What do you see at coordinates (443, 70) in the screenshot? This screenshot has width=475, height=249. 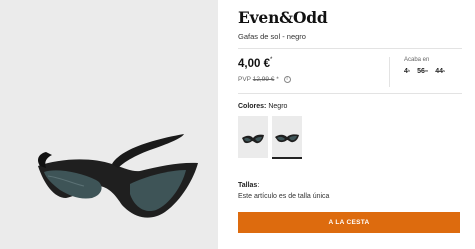 I see `countdown-seconds-unit: s` at bounding box center [443, 70].